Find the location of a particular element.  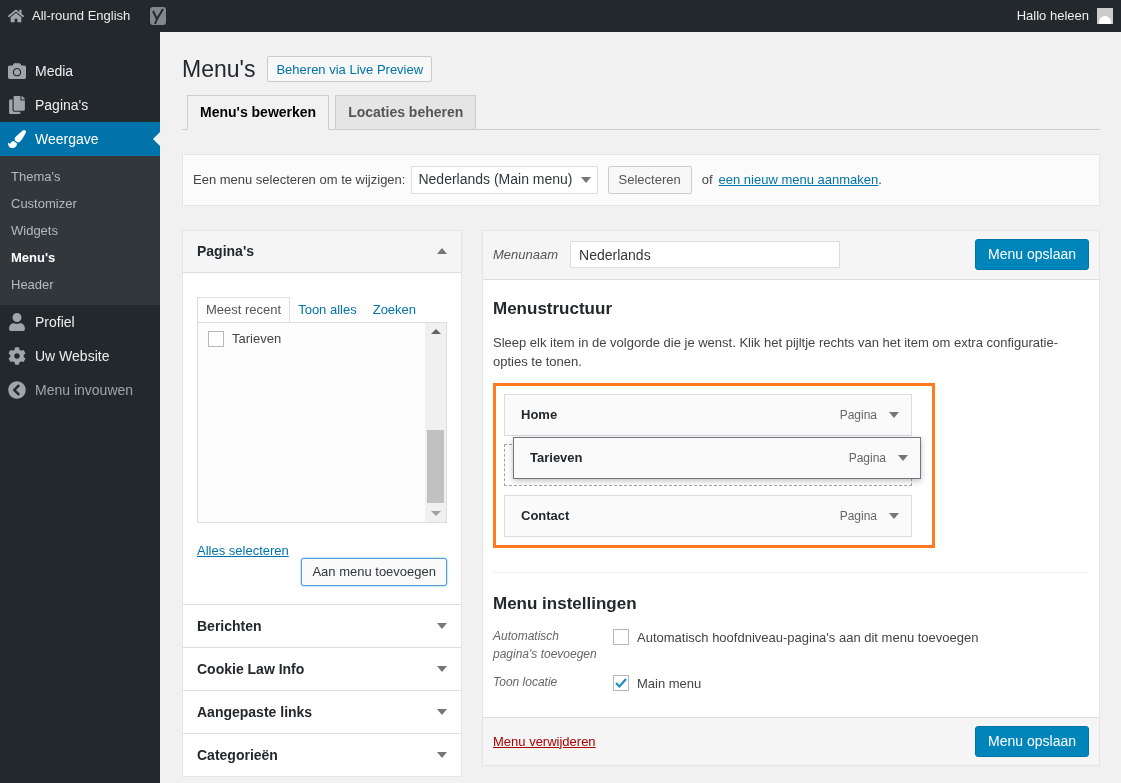

structure-description: Sleep elk item in de volgorde die je wenst. Klik het pijltje rechts van het item om extra configuratie-opties te tonen. is located at coordinates (776, 352).